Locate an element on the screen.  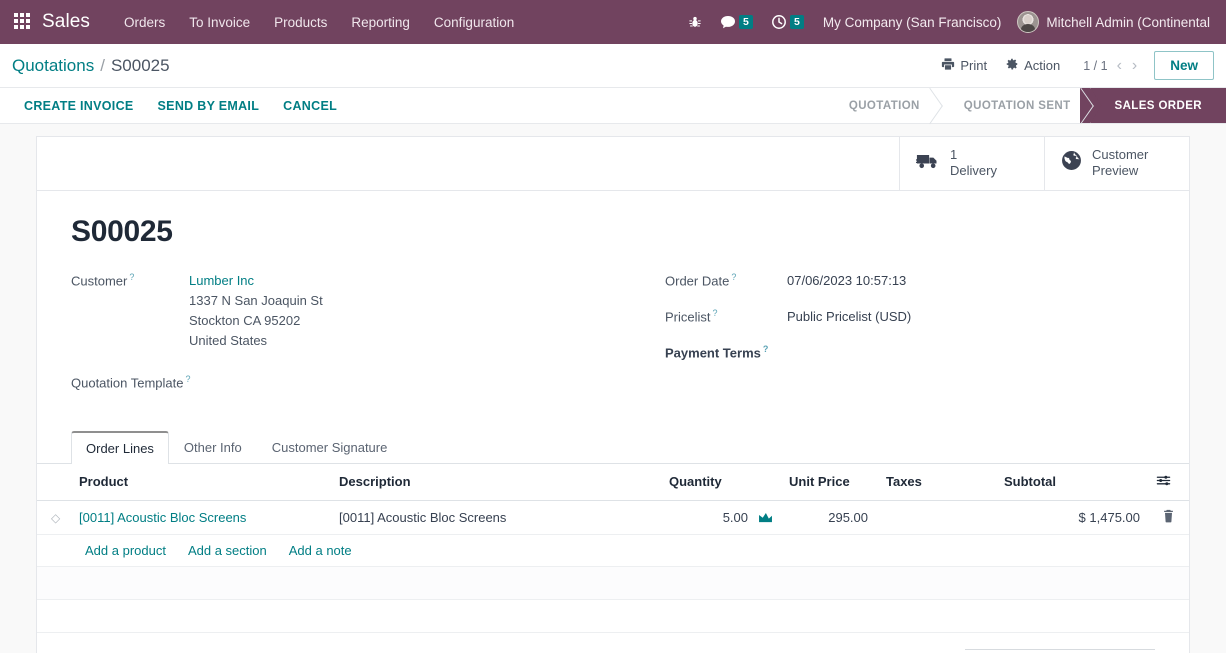
area-chart-icon is located at coordinates (765, 517).